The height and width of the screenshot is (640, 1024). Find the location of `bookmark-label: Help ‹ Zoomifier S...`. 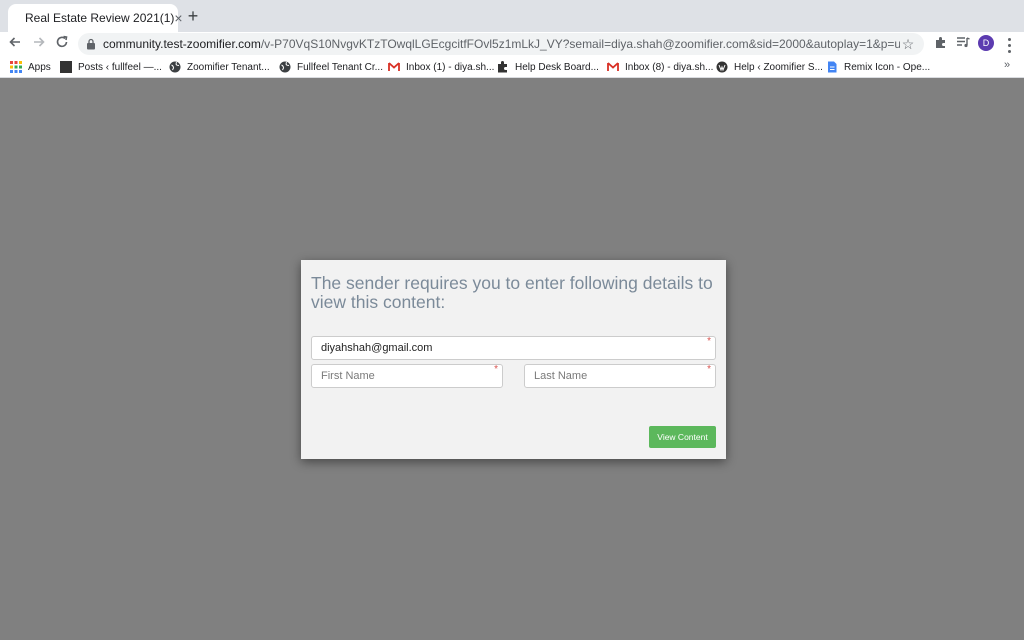

bookmark-label: Help ‹ Zoomifier S... is located at coordinates (778, 67).